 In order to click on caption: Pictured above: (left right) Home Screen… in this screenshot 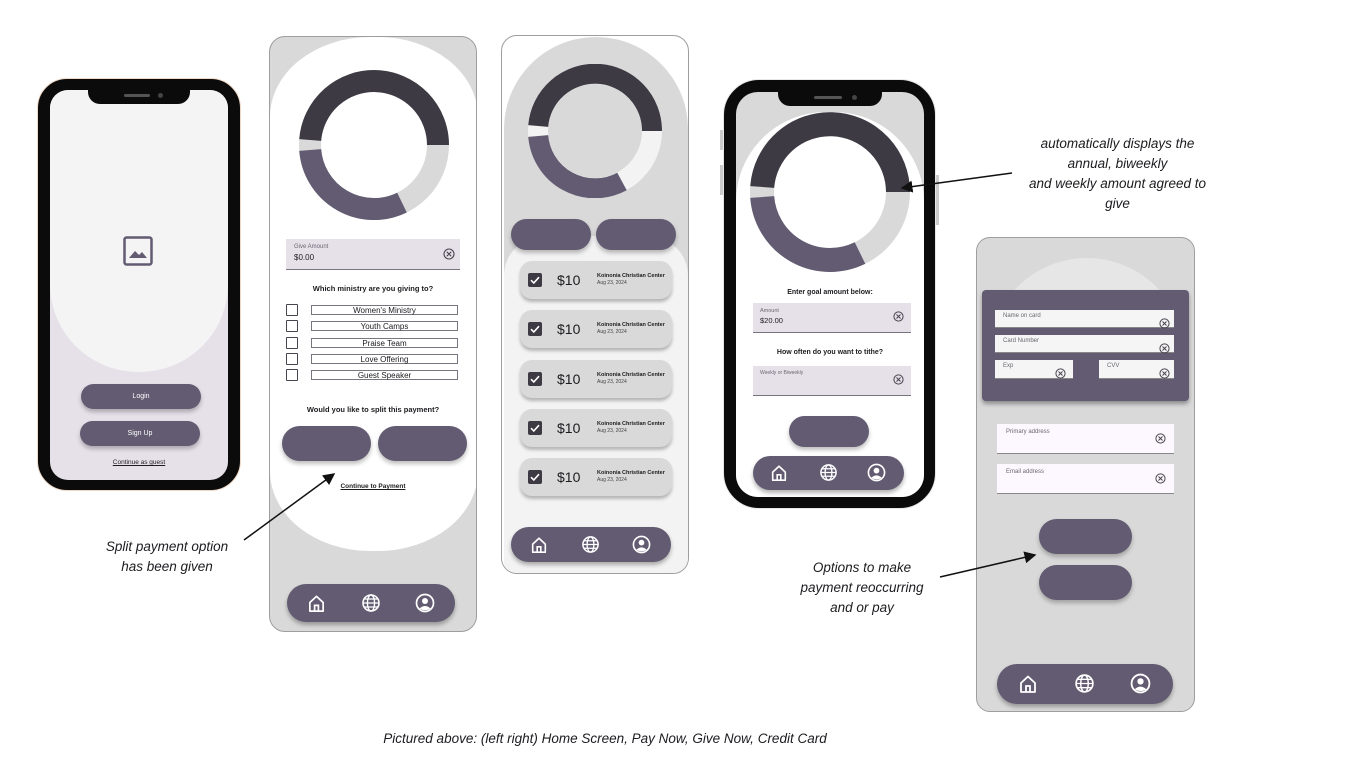, I will do `click(605, 738)`.